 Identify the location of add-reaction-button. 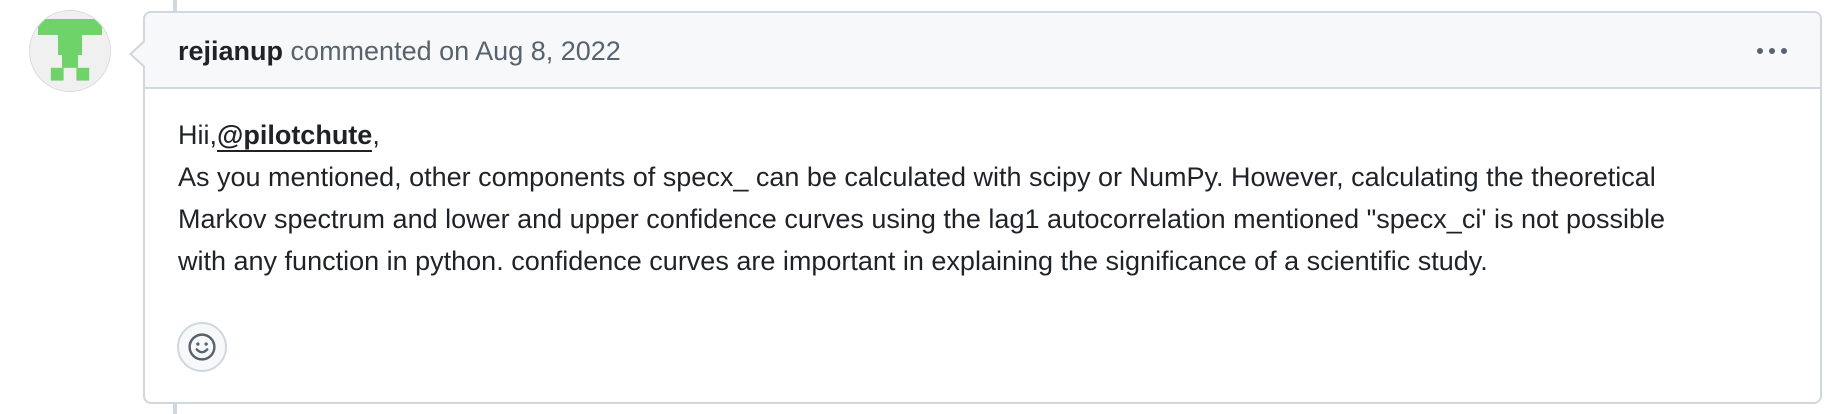
(202, 347).